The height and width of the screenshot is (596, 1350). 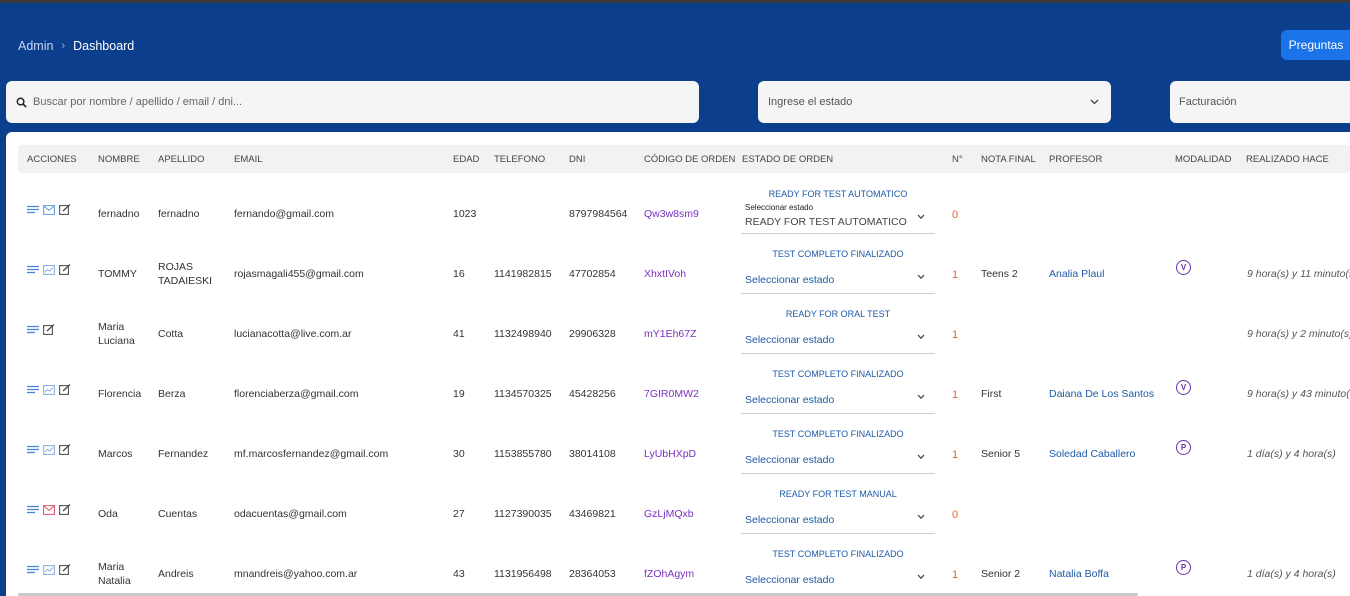 What do you see at coordinates (21, 102) in the screenshot?
I see `search-icon` at bounding box center [21, 102].